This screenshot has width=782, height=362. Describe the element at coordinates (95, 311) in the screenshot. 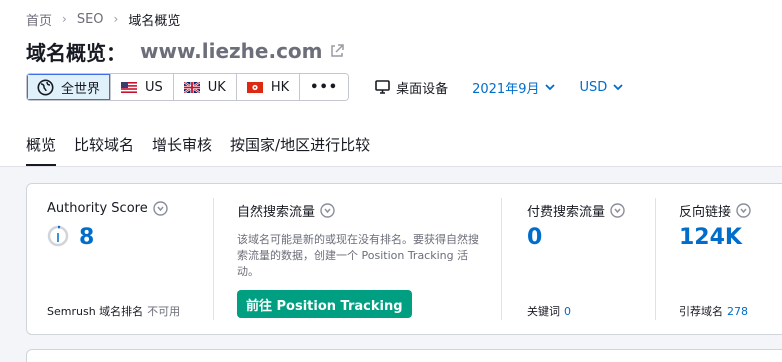

I see `semrush-rank-label: Semrush 域名排名` at that location.